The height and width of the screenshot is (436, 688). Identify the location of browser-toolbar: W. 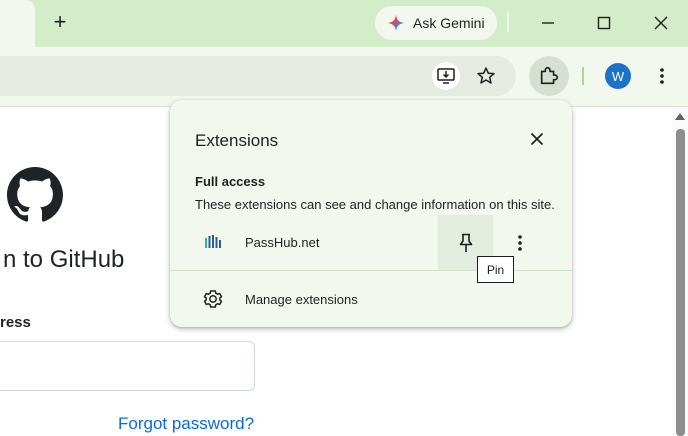
(344, 77).